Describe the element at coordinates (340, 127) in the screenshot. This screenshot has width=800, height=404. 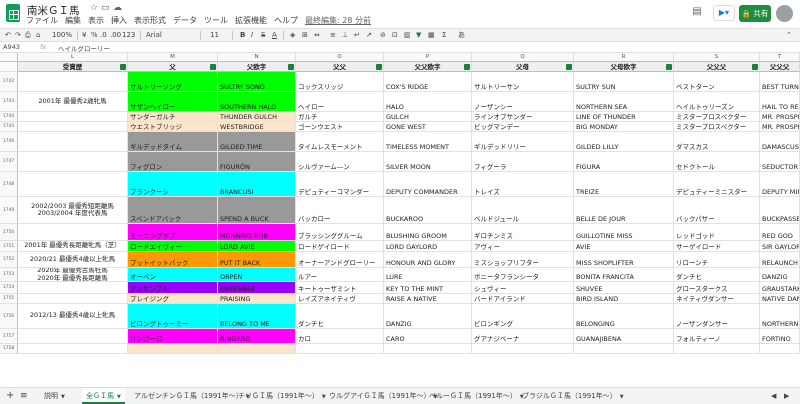
I see `table-cell: ゴーンウエスト` at that location.